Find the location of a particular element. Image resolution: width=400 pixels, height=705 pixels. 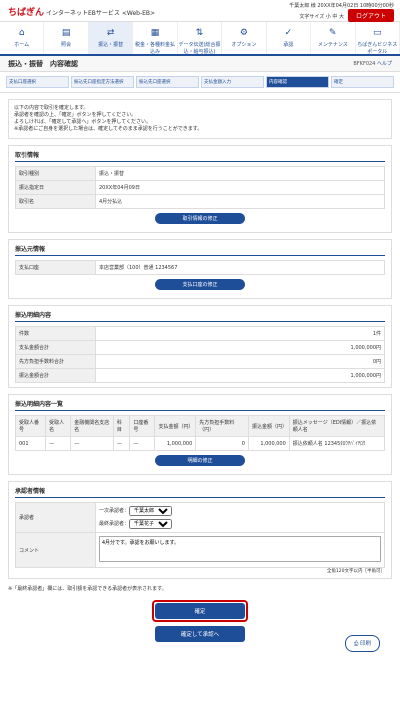

final-approver-select: 千葉花子 is located at coordinates (151, 524).